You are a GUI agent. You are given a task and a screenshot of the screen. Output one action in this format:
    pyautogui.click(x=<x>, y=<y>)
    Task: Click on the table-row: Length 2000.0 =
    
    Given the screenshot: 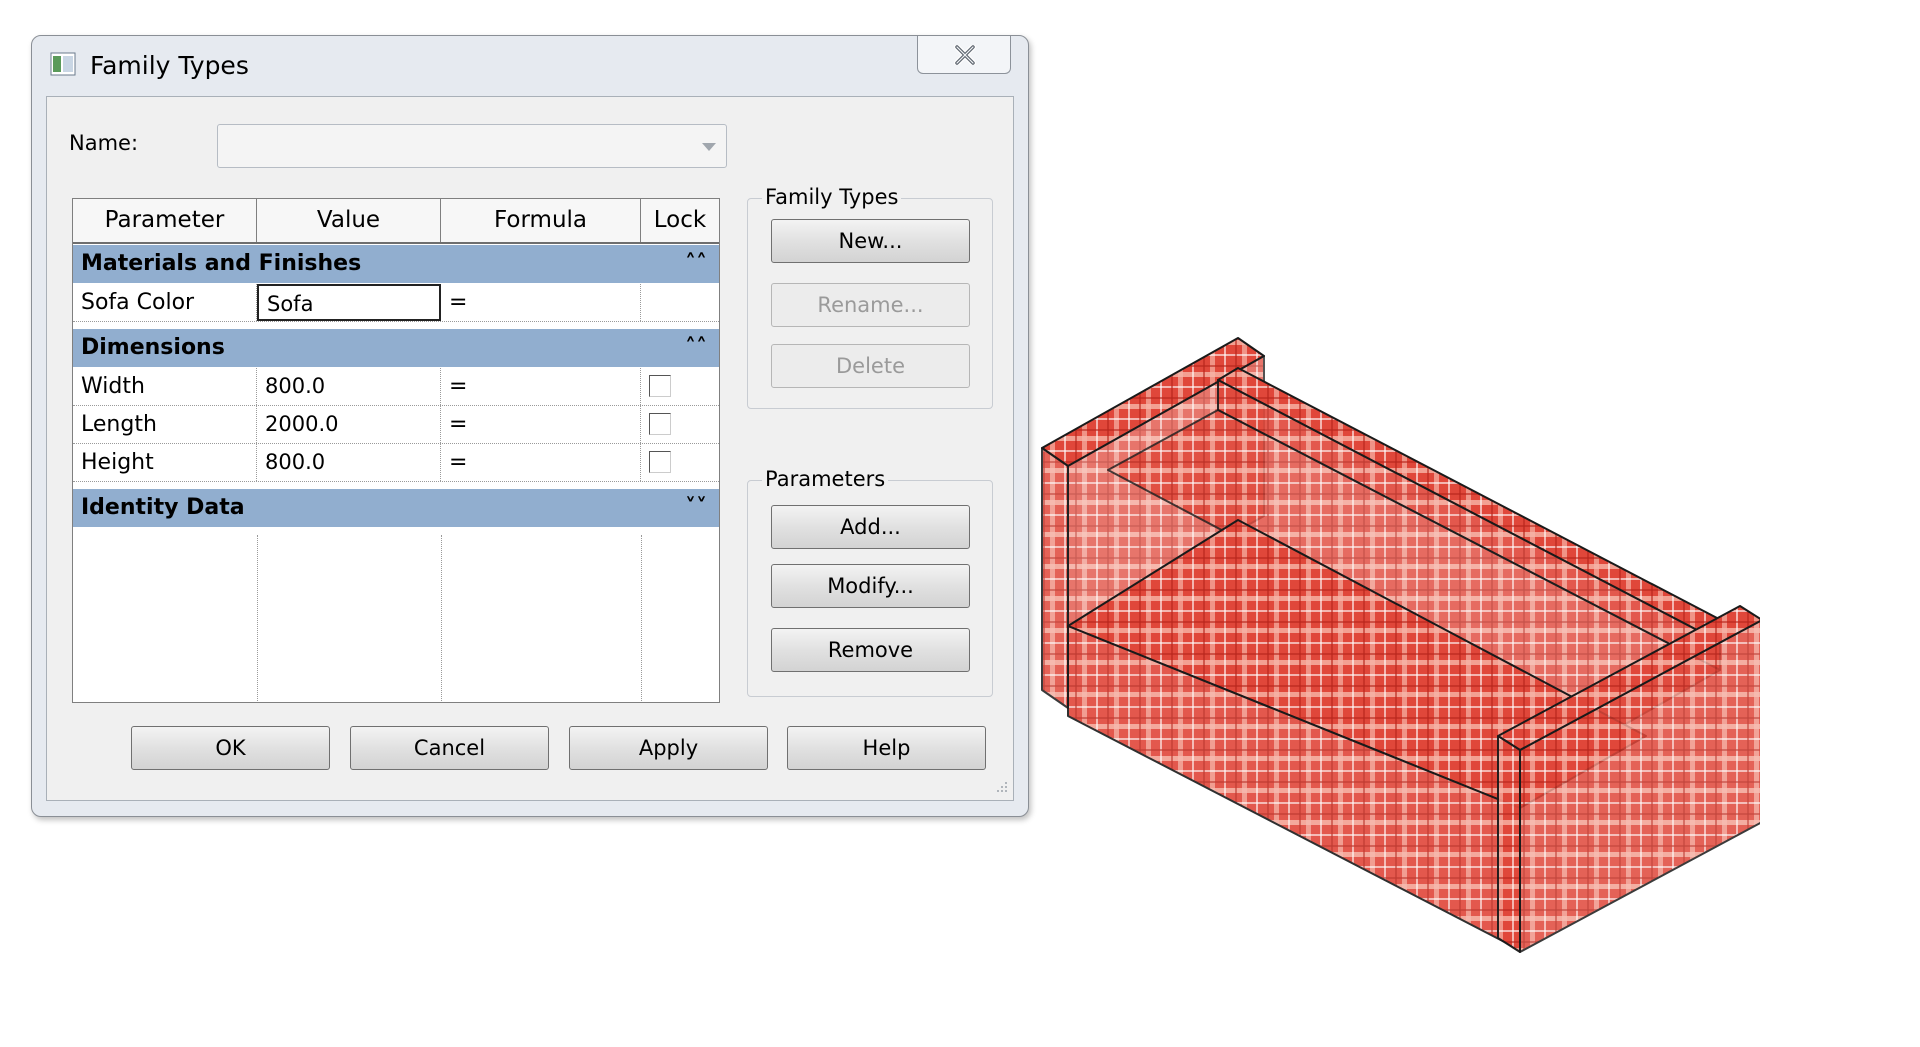 What is the action you would take?
    pyautogui.click(x=396, y=425)
    